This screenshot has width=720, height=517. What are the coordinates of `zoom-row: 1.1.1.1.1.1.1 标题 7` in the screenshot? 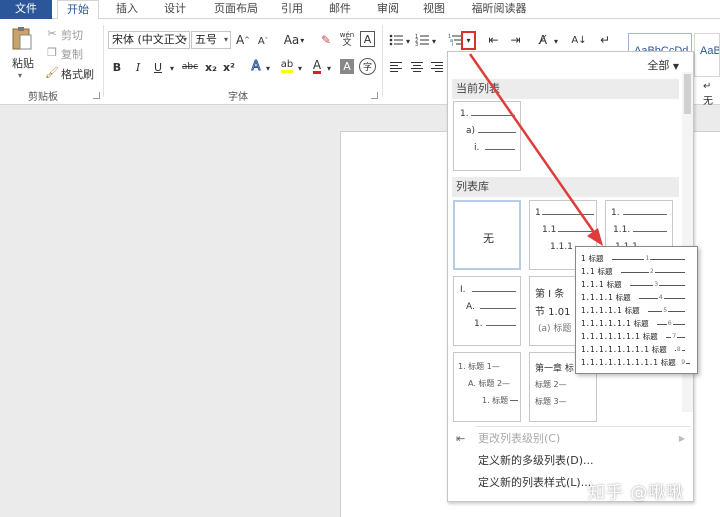 It's located at (638, 336).